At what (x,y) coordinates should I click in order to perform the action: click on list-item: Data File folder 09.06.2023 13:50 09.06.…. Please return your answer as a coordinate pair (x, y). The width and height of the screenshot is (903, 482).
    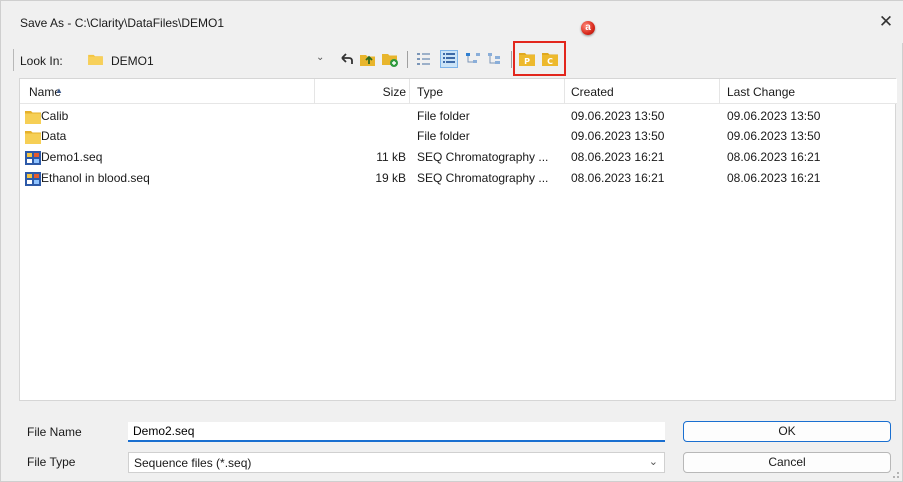
    Looking at the image, I should click on (458, 137).